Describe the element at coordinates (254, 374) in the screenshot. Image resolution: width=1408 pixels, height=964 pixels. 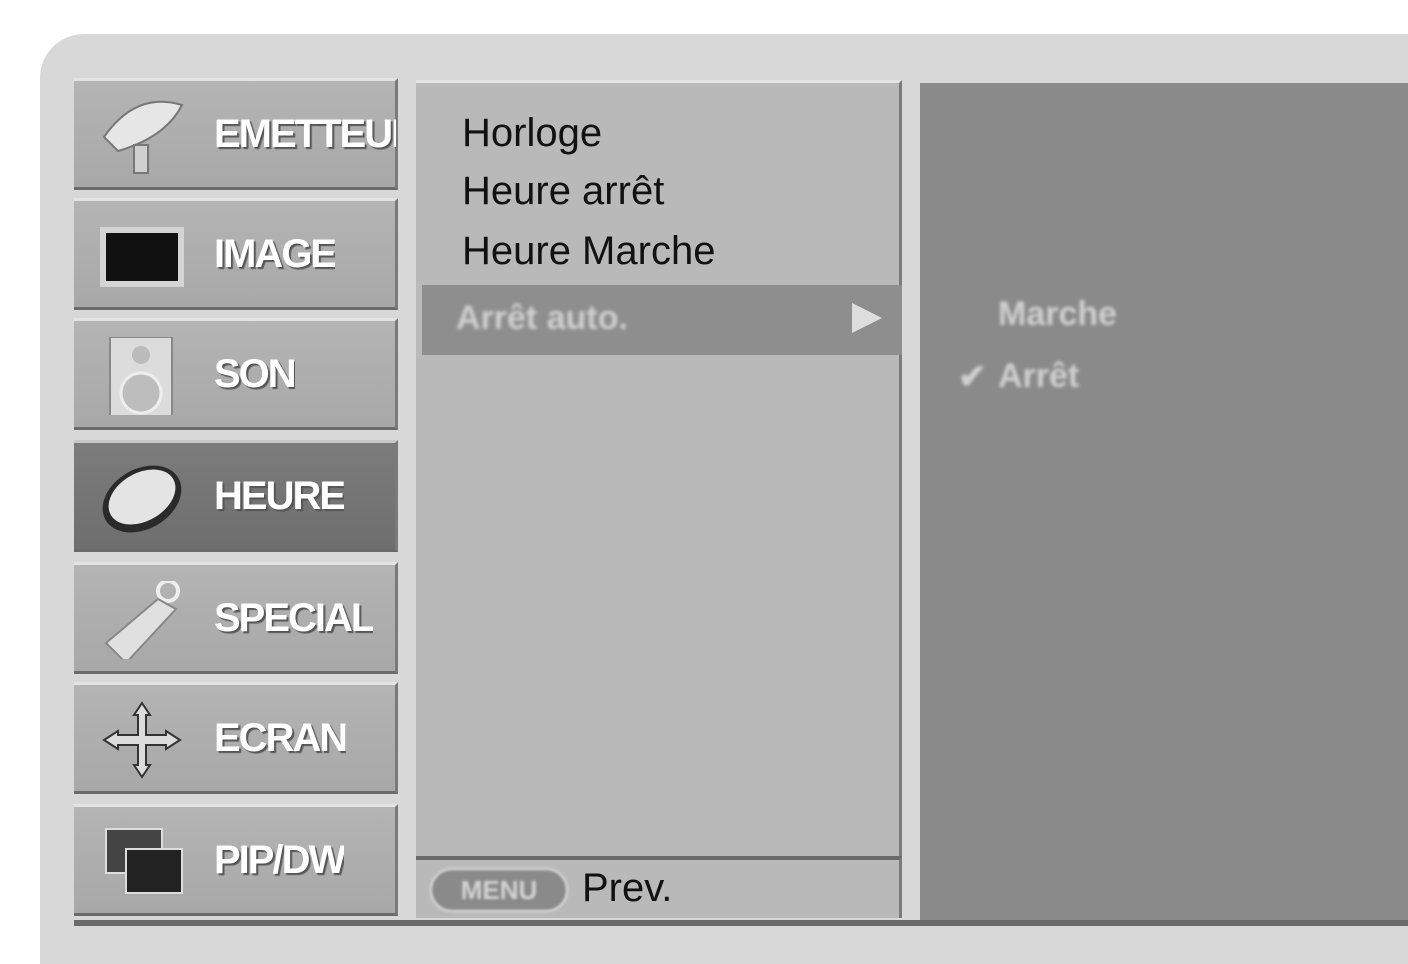
I see `category-label: SON` at that location.